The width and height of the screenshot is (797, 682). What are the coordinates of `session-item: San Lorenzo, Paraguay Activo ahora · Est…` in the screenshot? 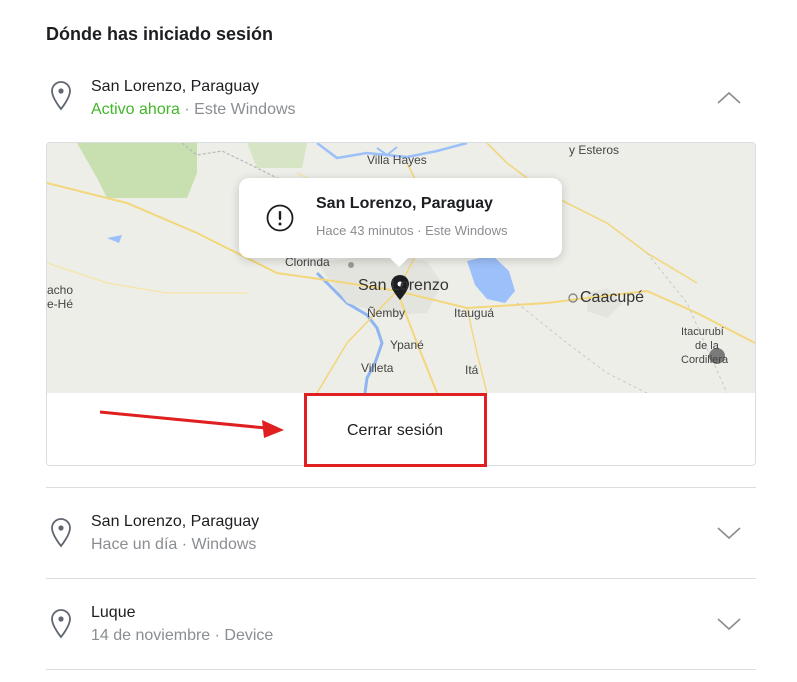 It's located at (401, 104).